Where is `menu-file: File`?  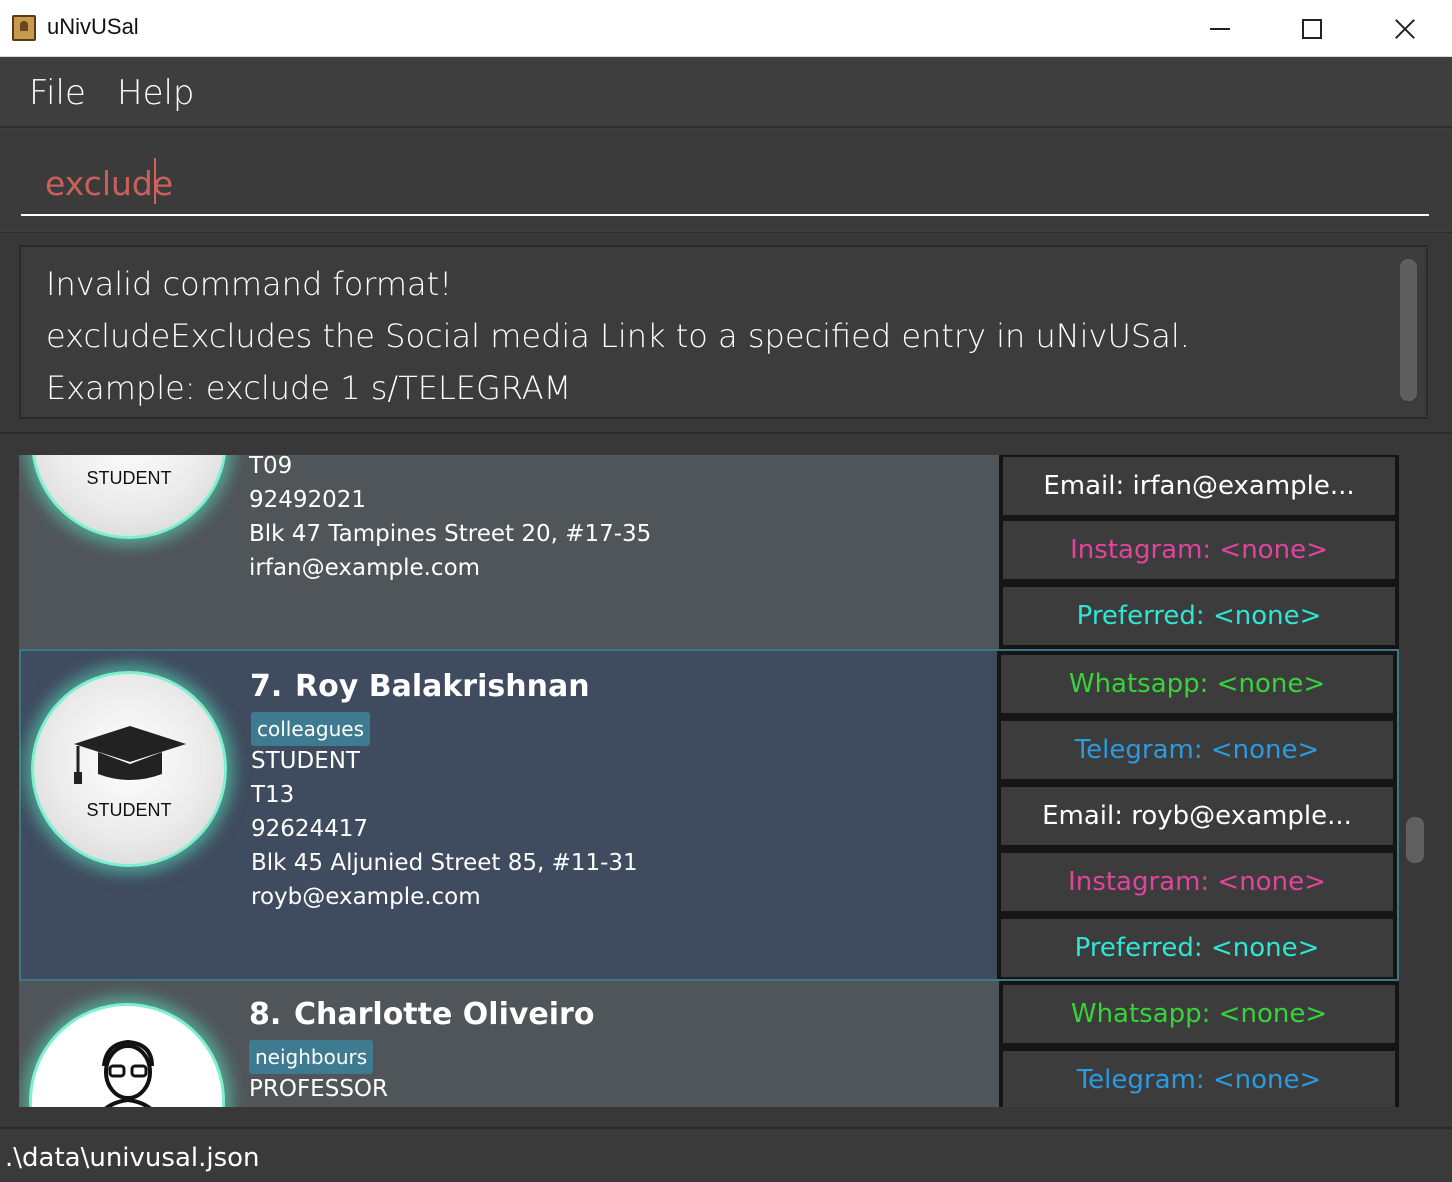 menu-file: File is located at coordinates (57, 93).